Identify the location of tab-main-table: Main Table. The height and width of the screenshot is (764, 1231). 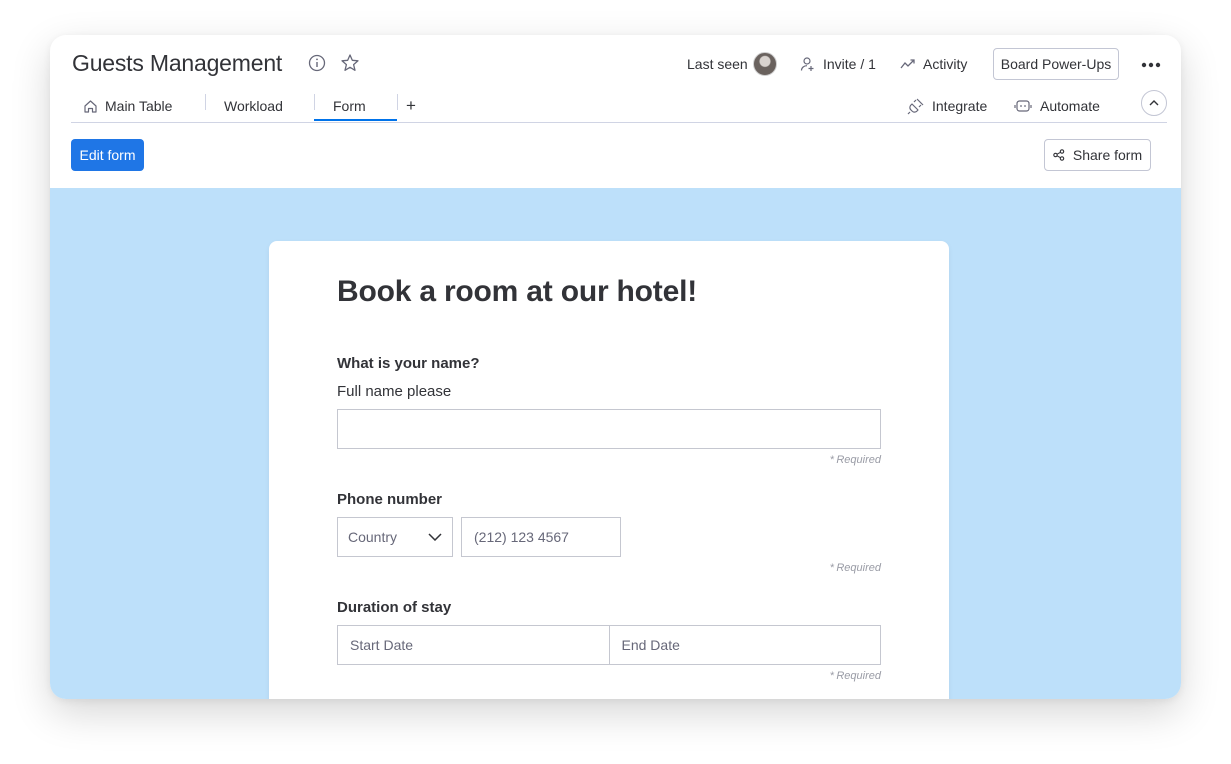
(127, 106).